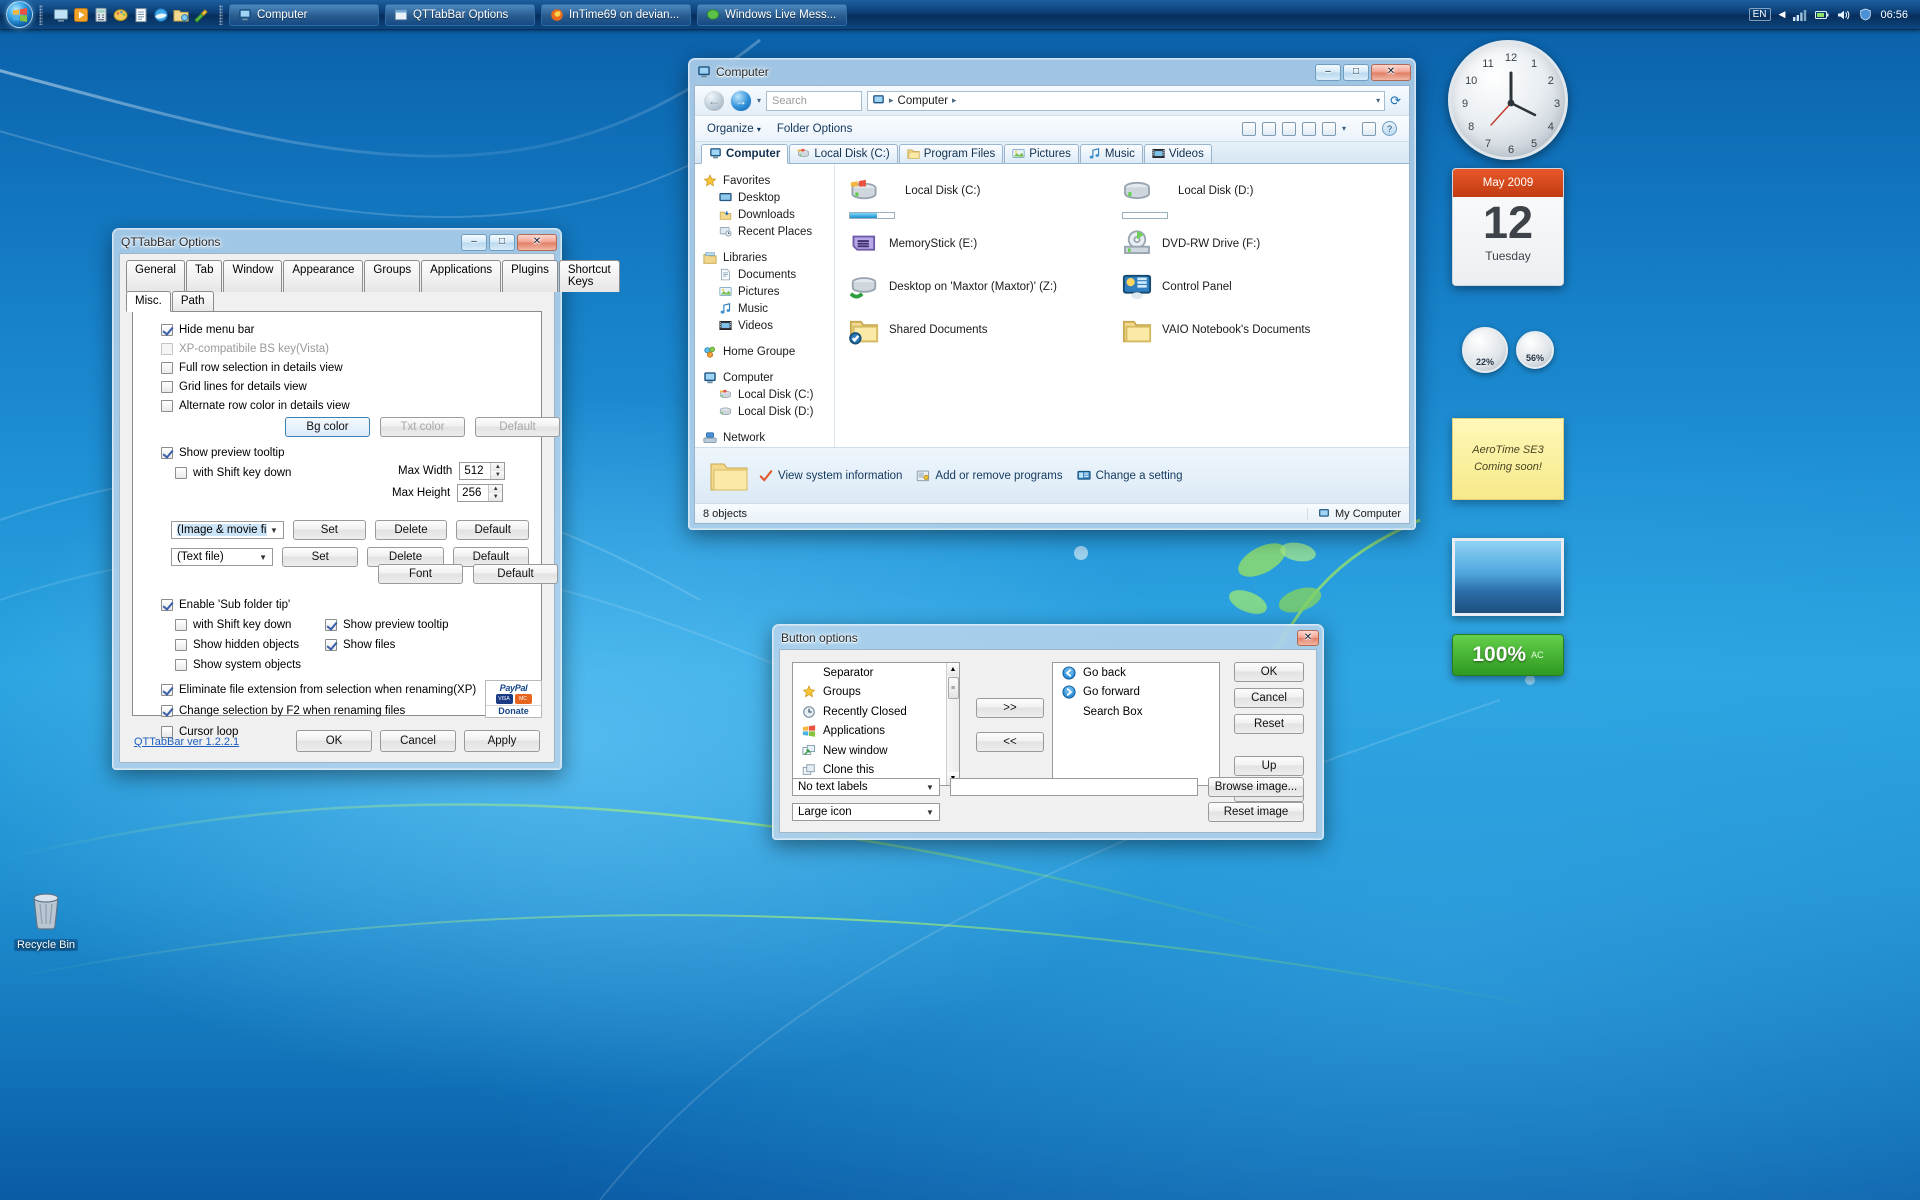  Describe the element at coordinates (1136, 693) in the screenshot. I see `selected-list-item-1: Go forward` at that location.